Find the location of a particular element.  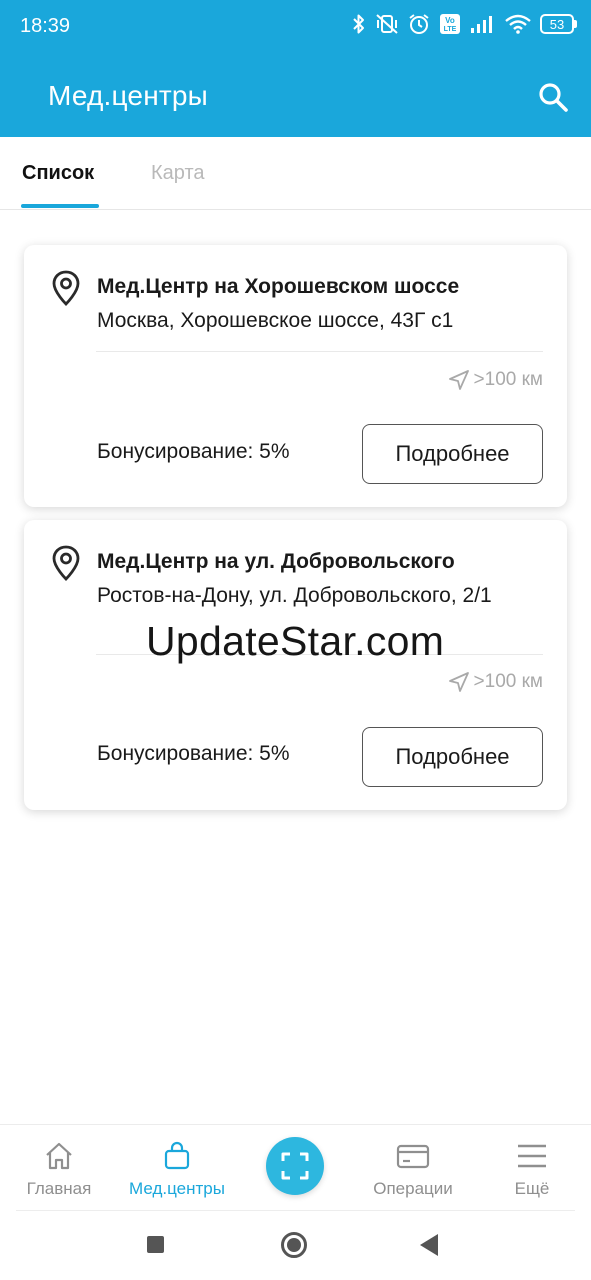

scan-button is located at coordinates (295, 1166).